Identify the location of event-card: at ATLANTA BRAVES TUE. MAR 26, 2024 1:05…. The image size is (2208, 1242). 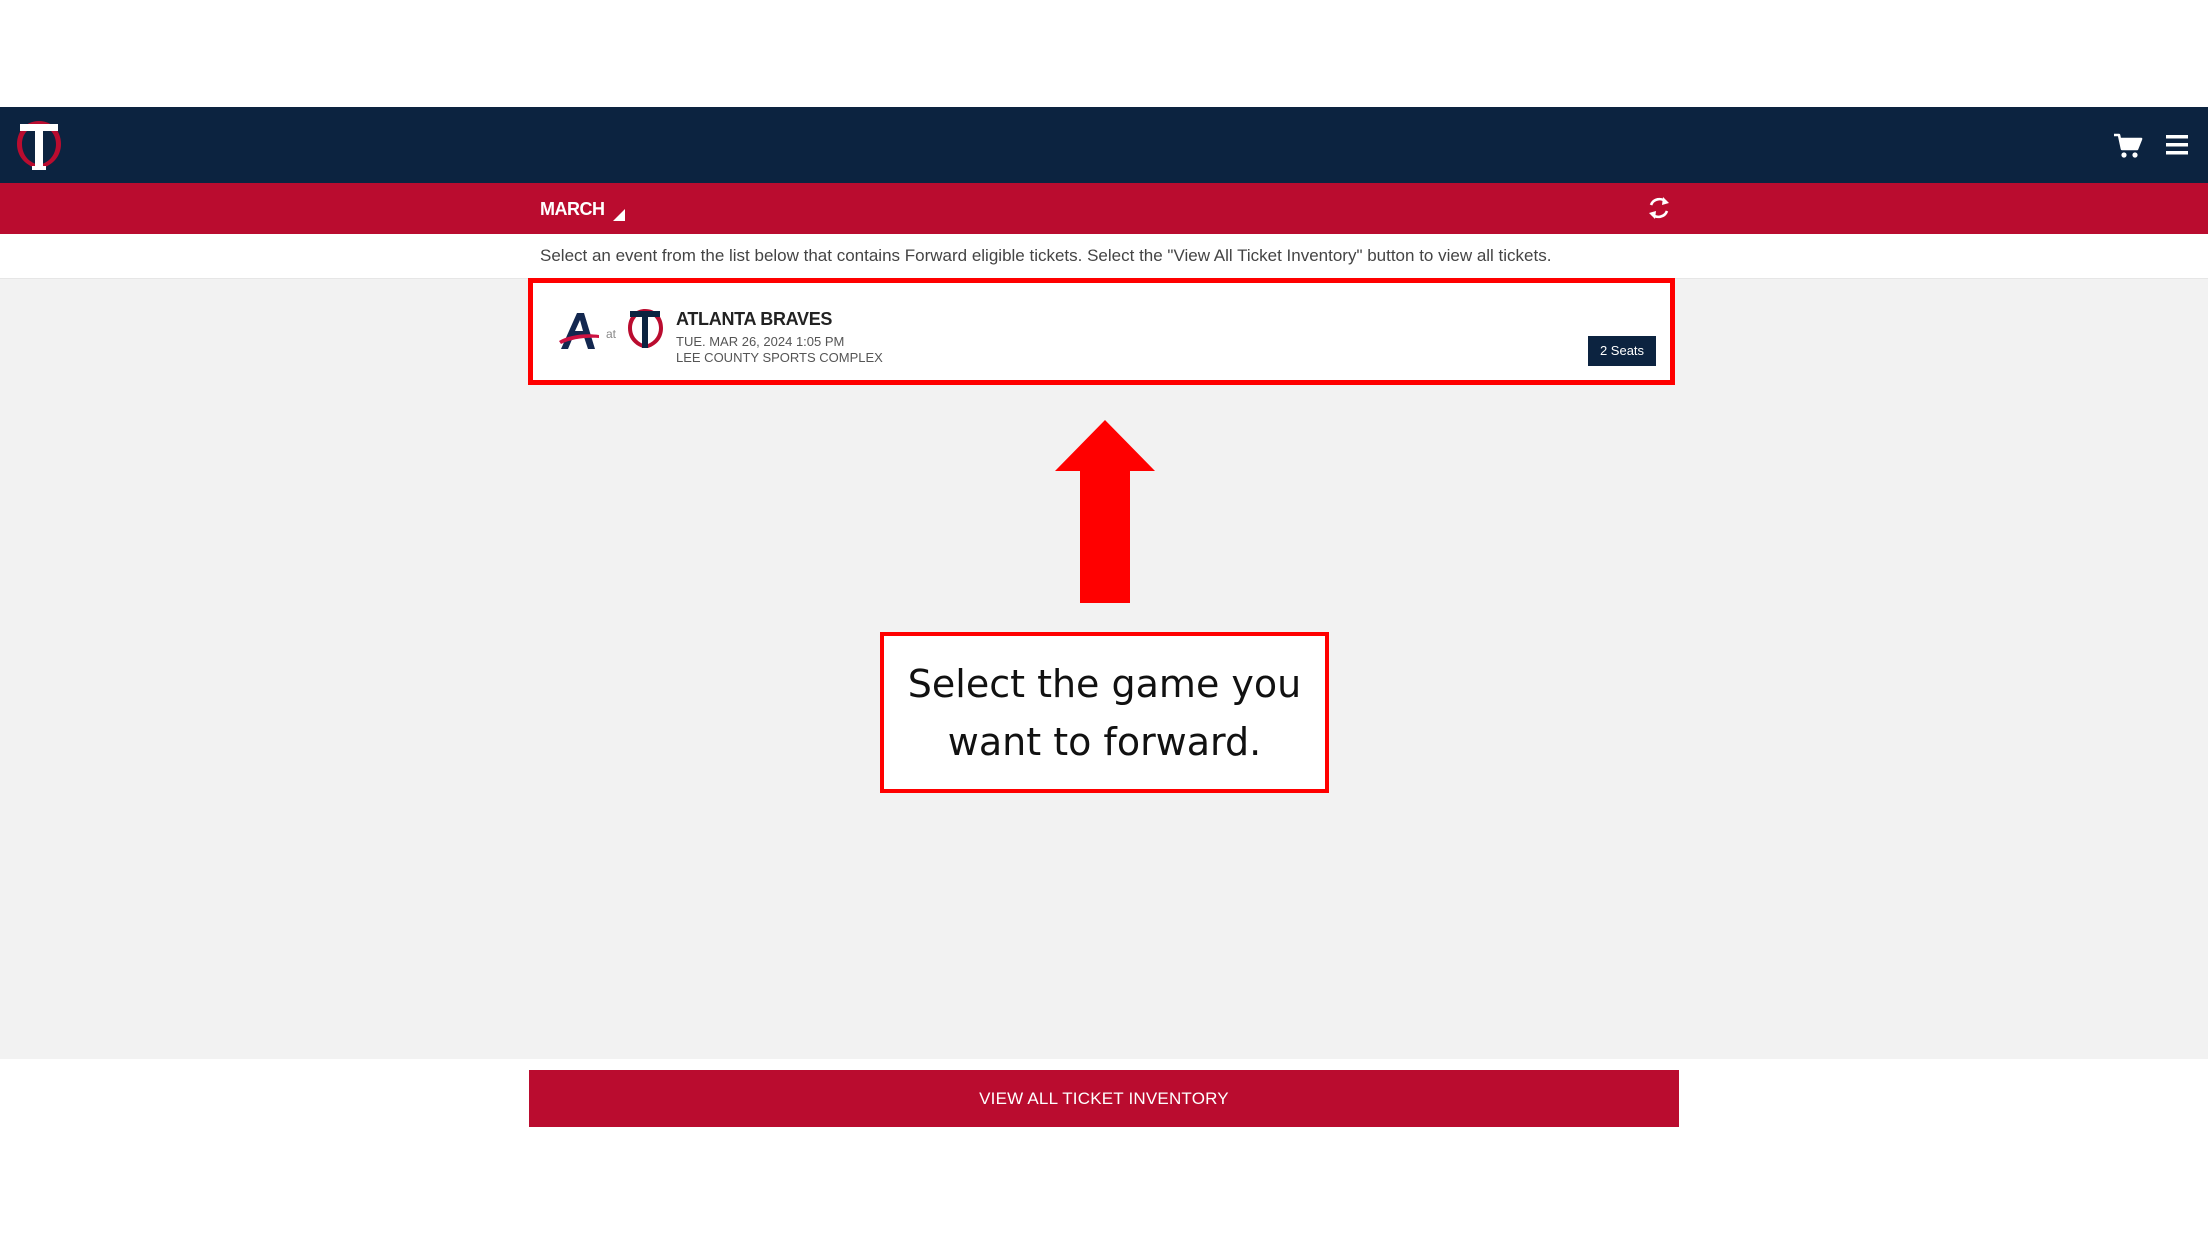
(1101, 331).